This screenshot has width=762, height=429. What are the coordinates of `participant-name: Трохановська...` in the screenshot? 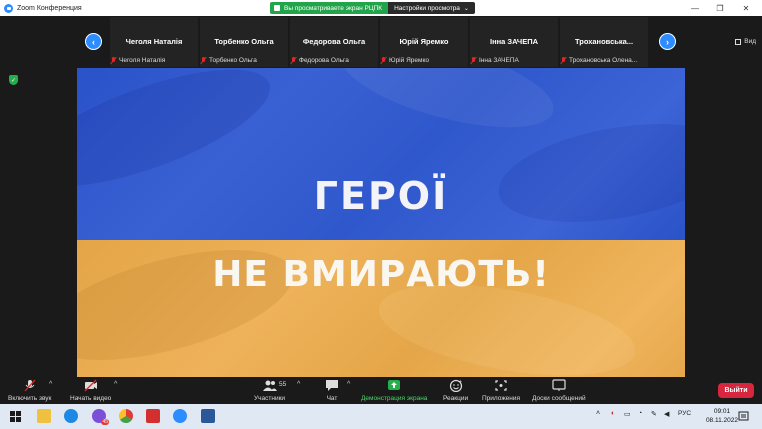 It's located at (604, 41).